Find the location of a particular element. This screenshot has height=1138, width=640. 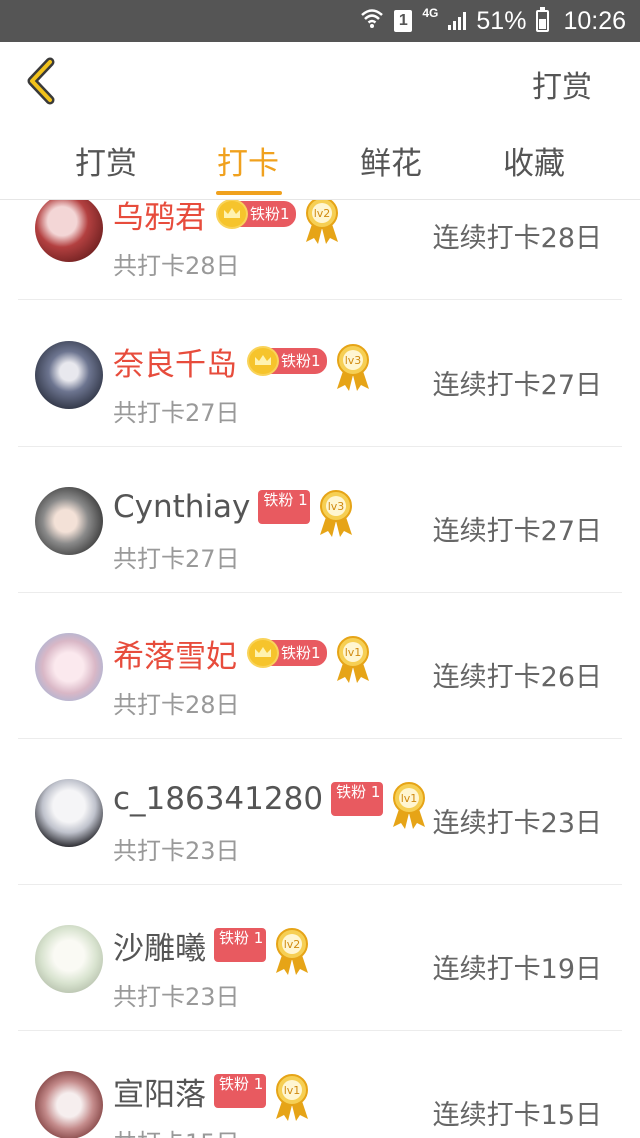

sim-icon: 1 is located at coordinates (403, 21).